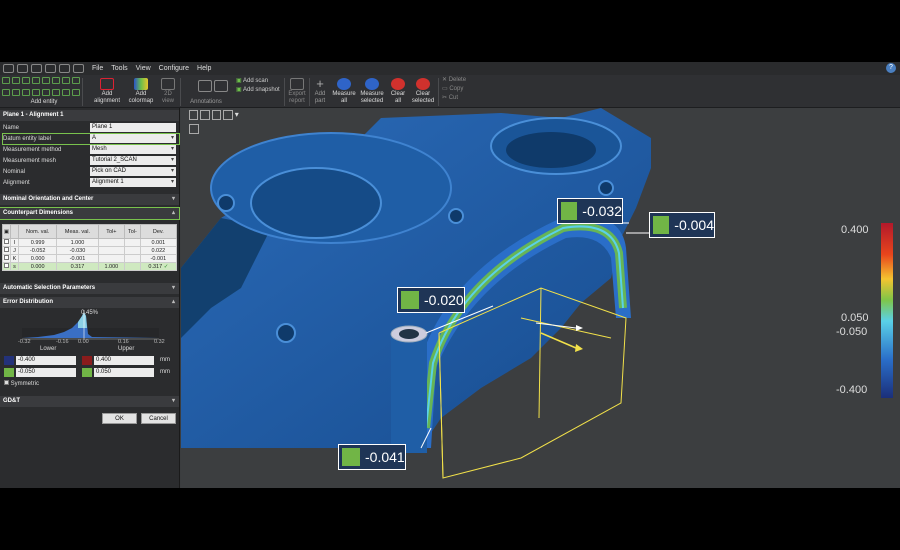 This screenshot has width=900, height=550. Describe the element at coordinates (89, 401) in the screenshot. I see `gdt-section: GD&T ▾` at that location.